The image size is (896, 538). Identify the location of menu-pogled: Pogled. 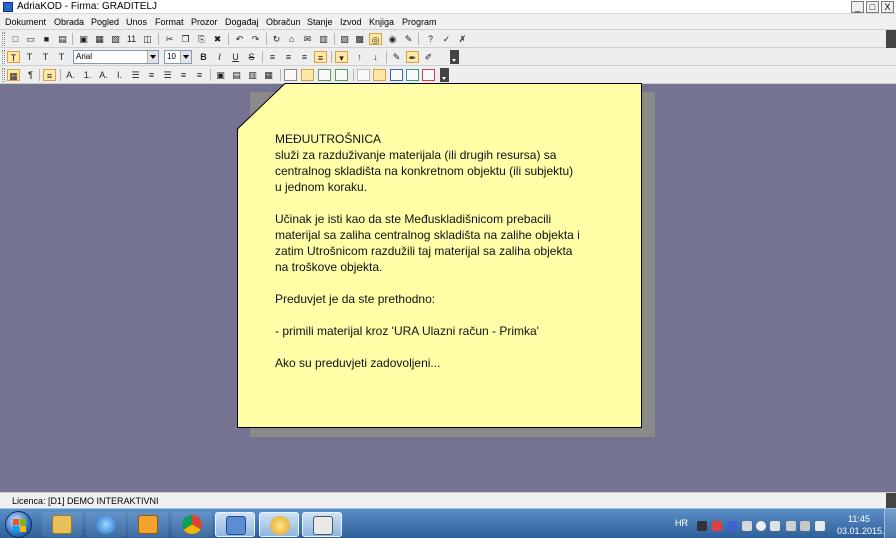
(105, 22).